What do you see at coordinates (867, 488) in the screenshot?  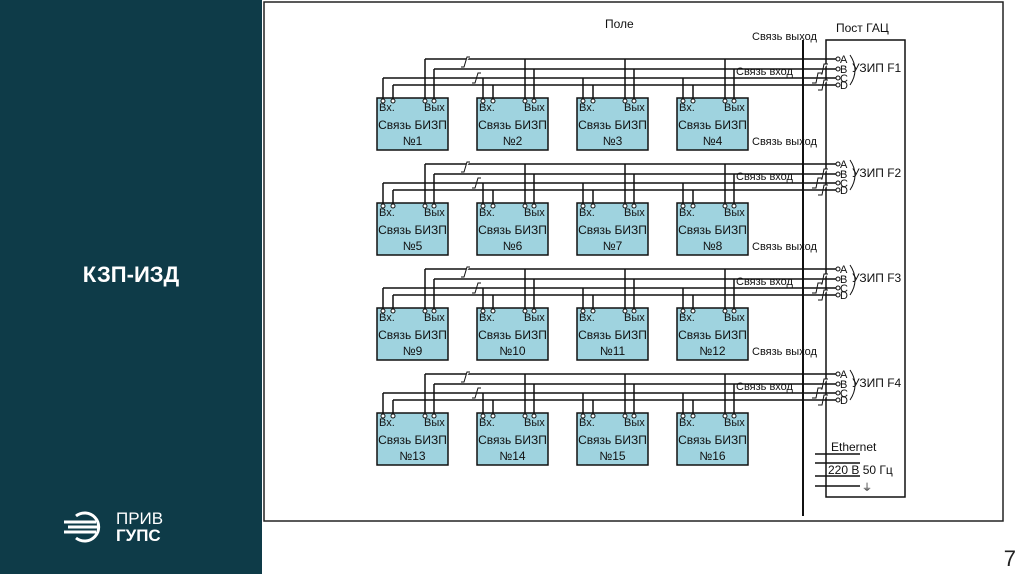 I see `ground-symbol: ⏚` at bounding box center [867, 488].